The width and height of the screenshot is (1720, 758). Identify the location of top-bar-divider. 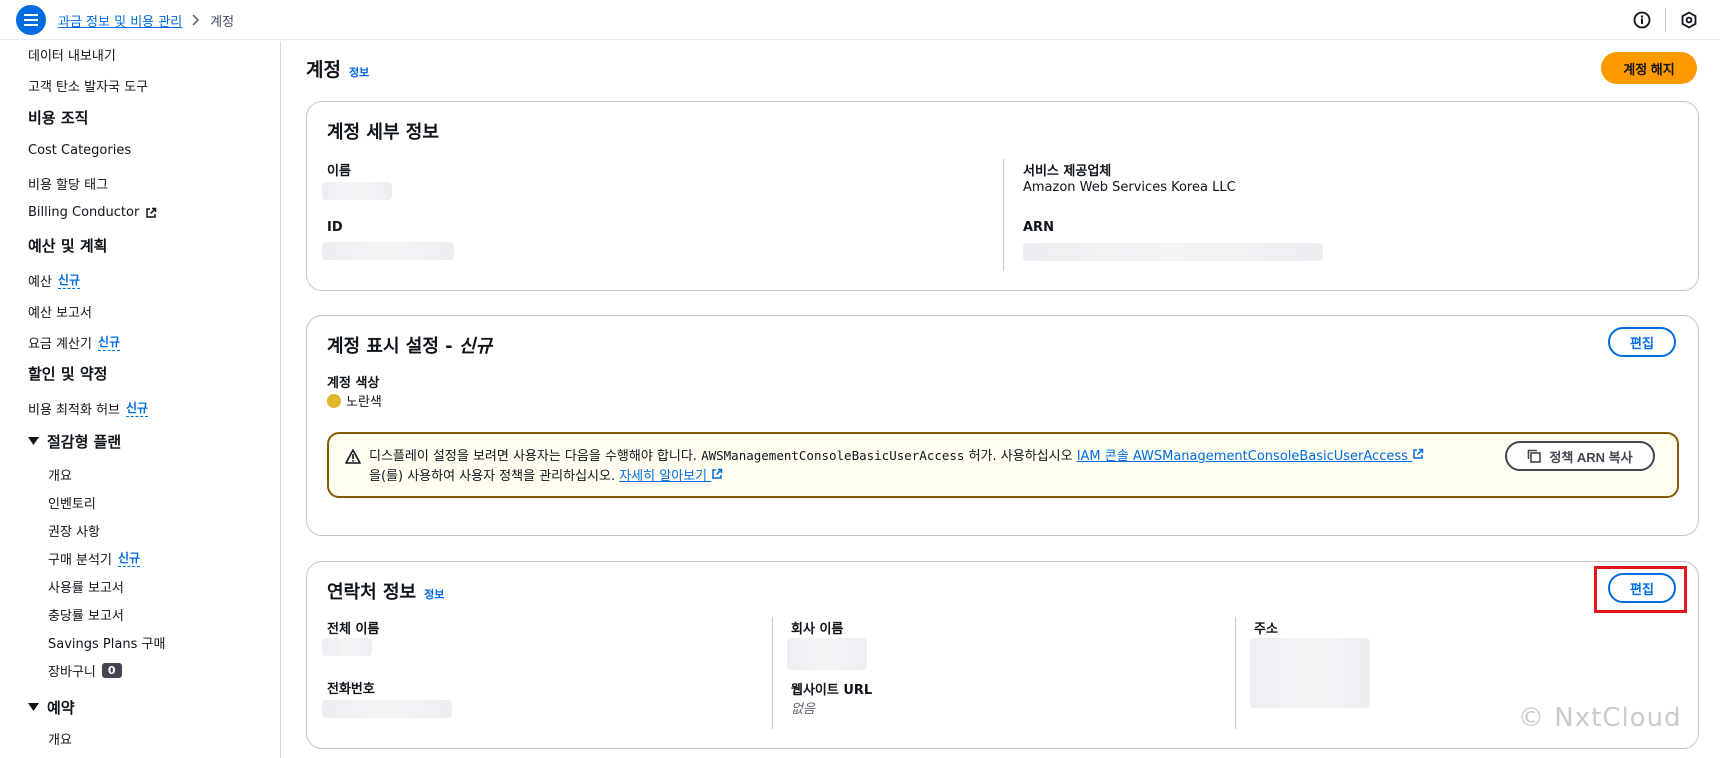
(1665, 20).